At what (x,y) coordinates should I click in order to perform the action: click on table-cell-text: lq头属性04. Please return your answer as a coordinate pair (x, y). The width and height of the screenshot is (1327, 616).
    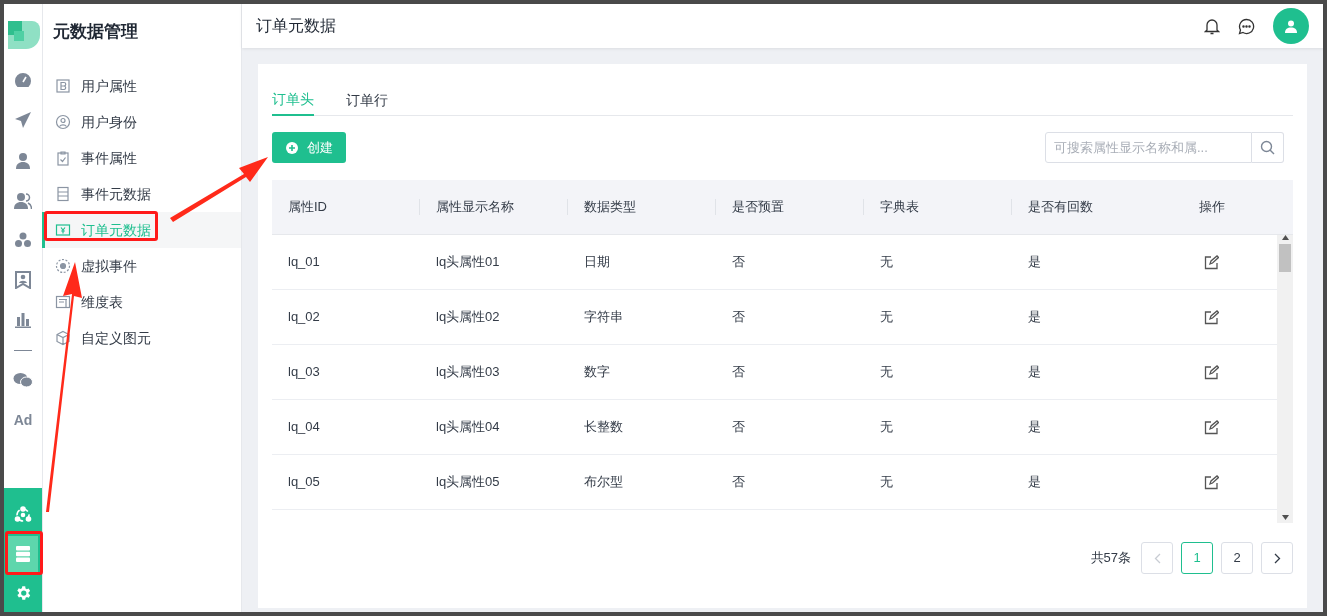
    Looking at the image, I should click on (467, 427).